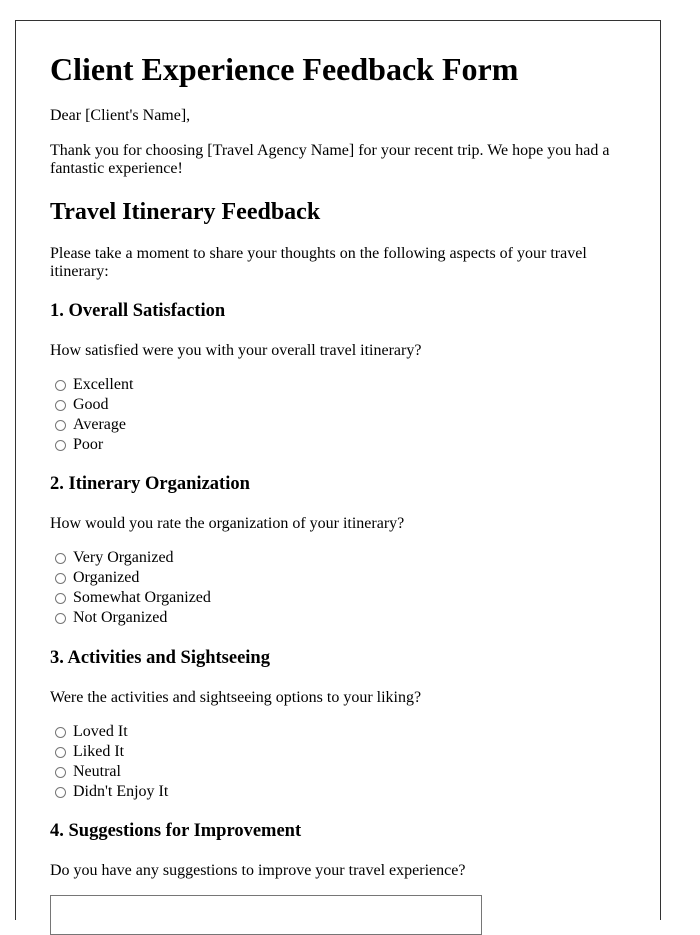  I want to click on question-2-heading: 2. Itinerary Organization, so click(150, 484).